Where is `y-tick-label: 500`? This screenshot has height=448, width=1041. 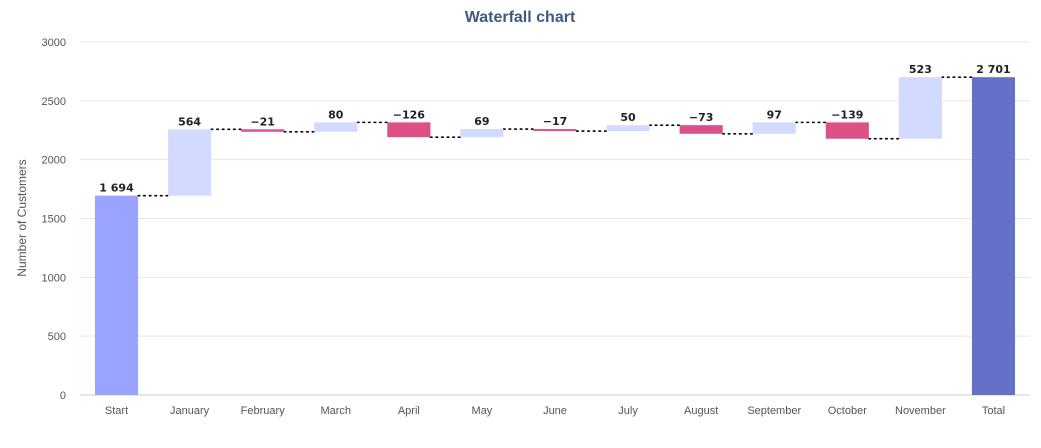
y-tick-label: 500 is located at coordinates (57, 337).